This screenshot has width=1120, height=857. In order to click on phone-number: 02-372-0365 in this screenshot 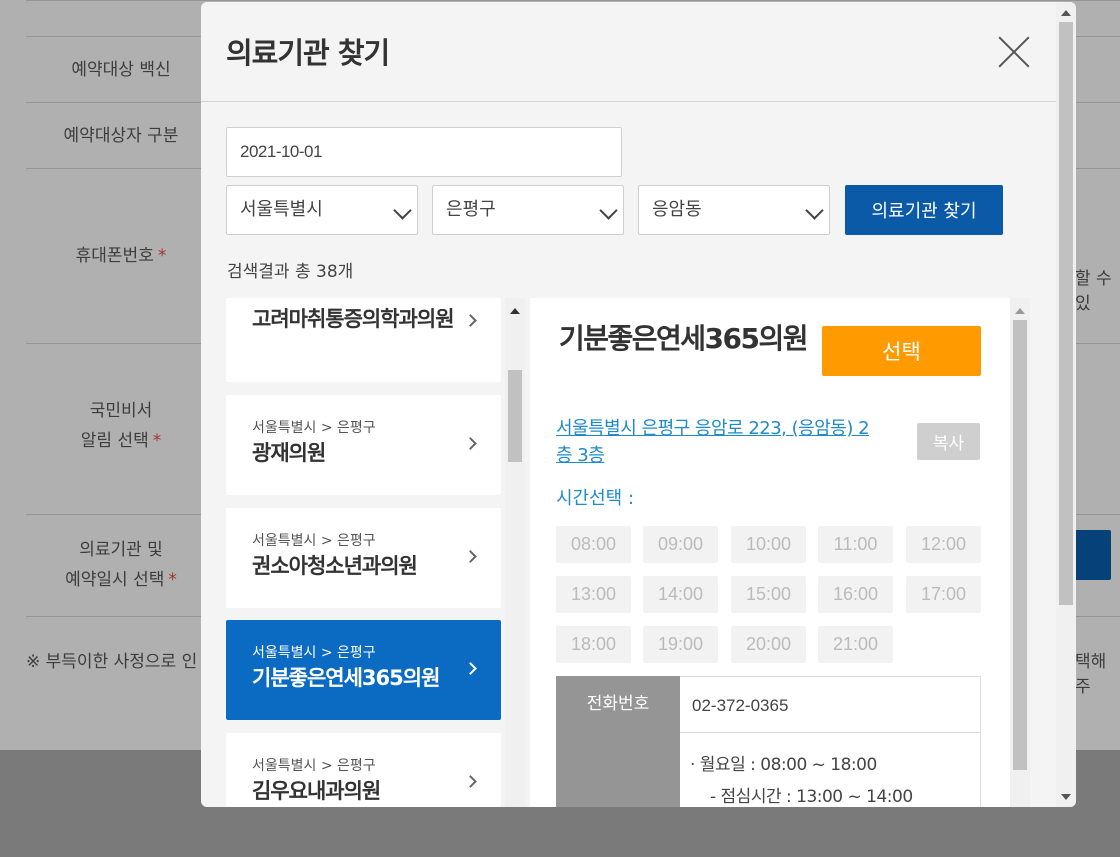, I will do `click(830, 704)`.